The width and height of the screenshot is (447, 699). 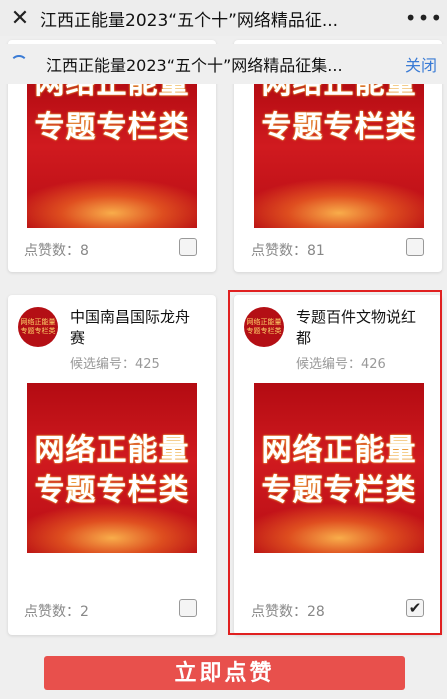 I want to click on like-count: 点赞数：8, so click(x=56, y=251).